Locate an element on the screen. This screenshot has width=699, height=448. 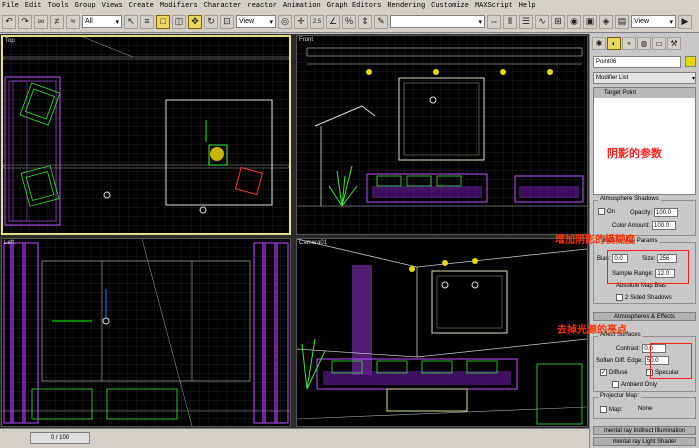
menu-create: Create is located at coordinates (141, 6).